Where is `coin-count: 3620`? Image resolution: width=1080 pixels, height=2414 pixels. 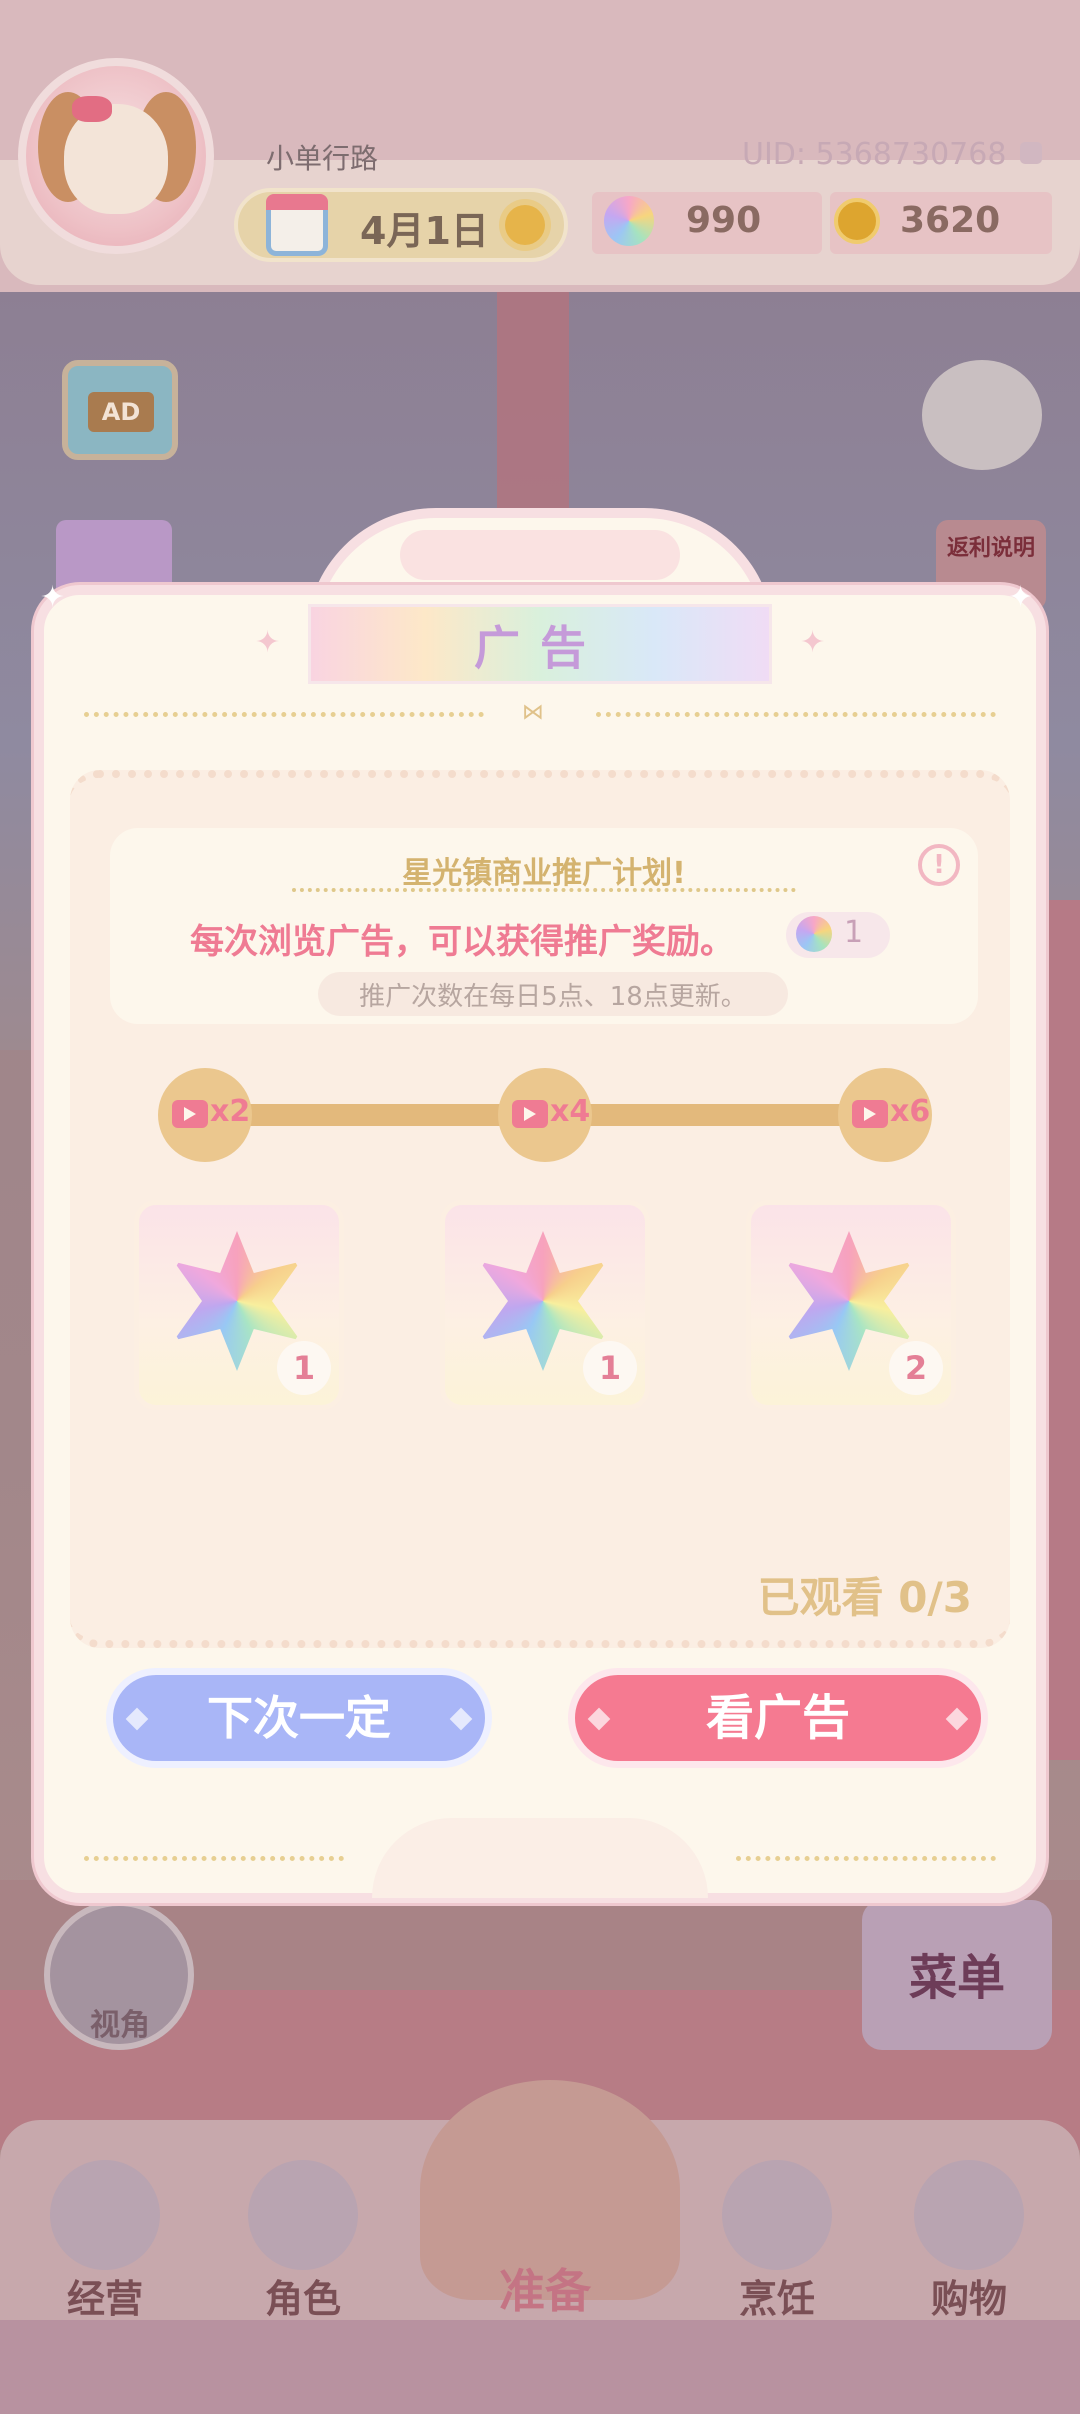 coin-count: 3620 is located at coordinates (950, 220).